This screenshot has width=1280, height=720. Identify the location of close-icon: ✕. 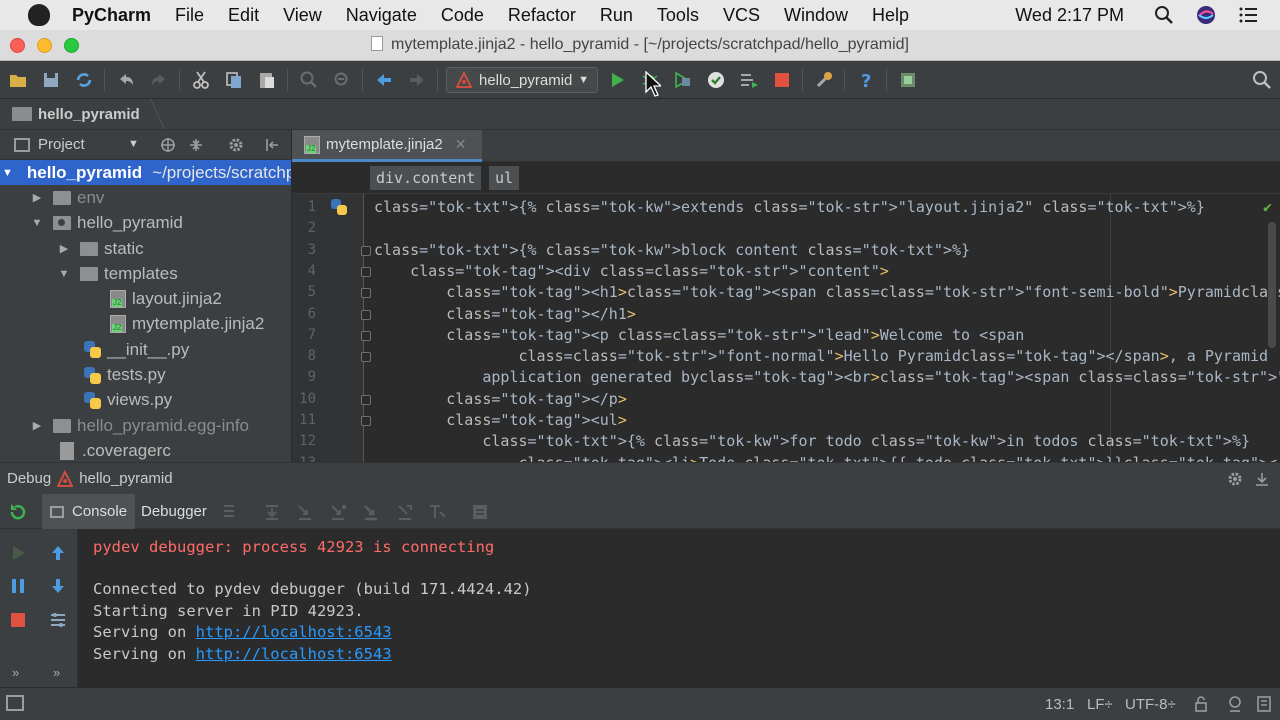
(461, 144).